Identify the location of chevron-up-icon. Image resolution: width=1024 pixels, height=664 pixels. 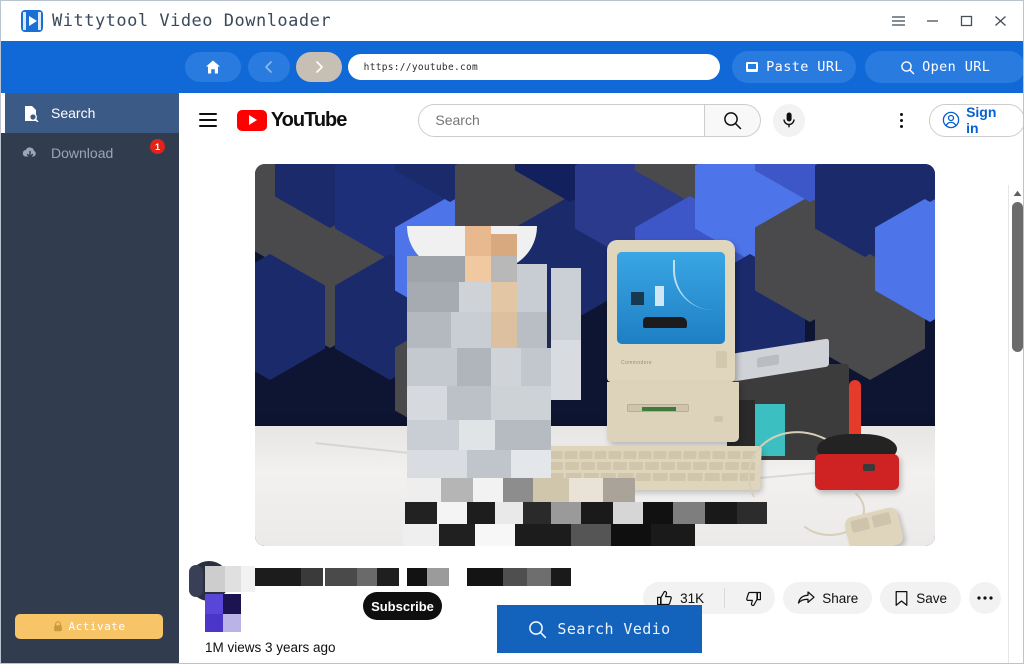
(1016, 193).